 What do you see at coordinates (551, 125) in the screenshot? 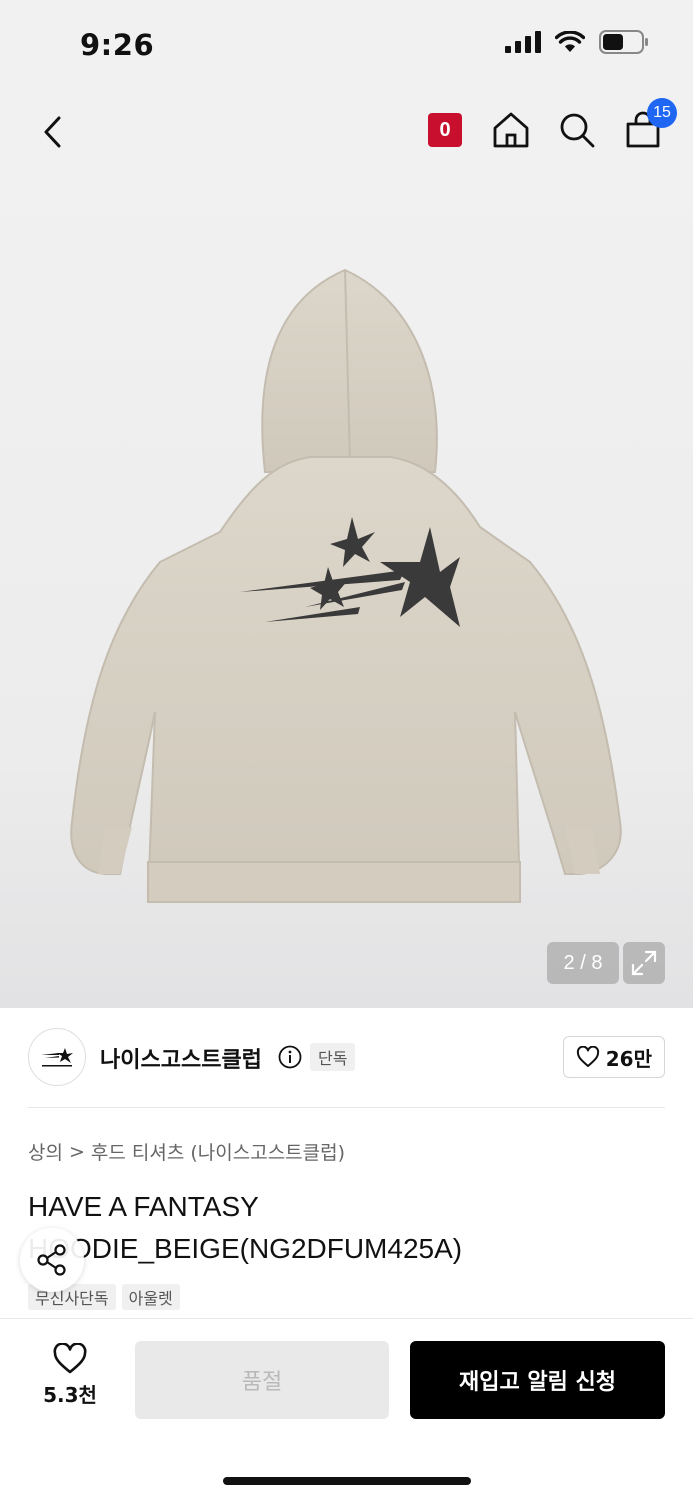
I see `nav-actions: 0 15` at bounding box center [551, 125].